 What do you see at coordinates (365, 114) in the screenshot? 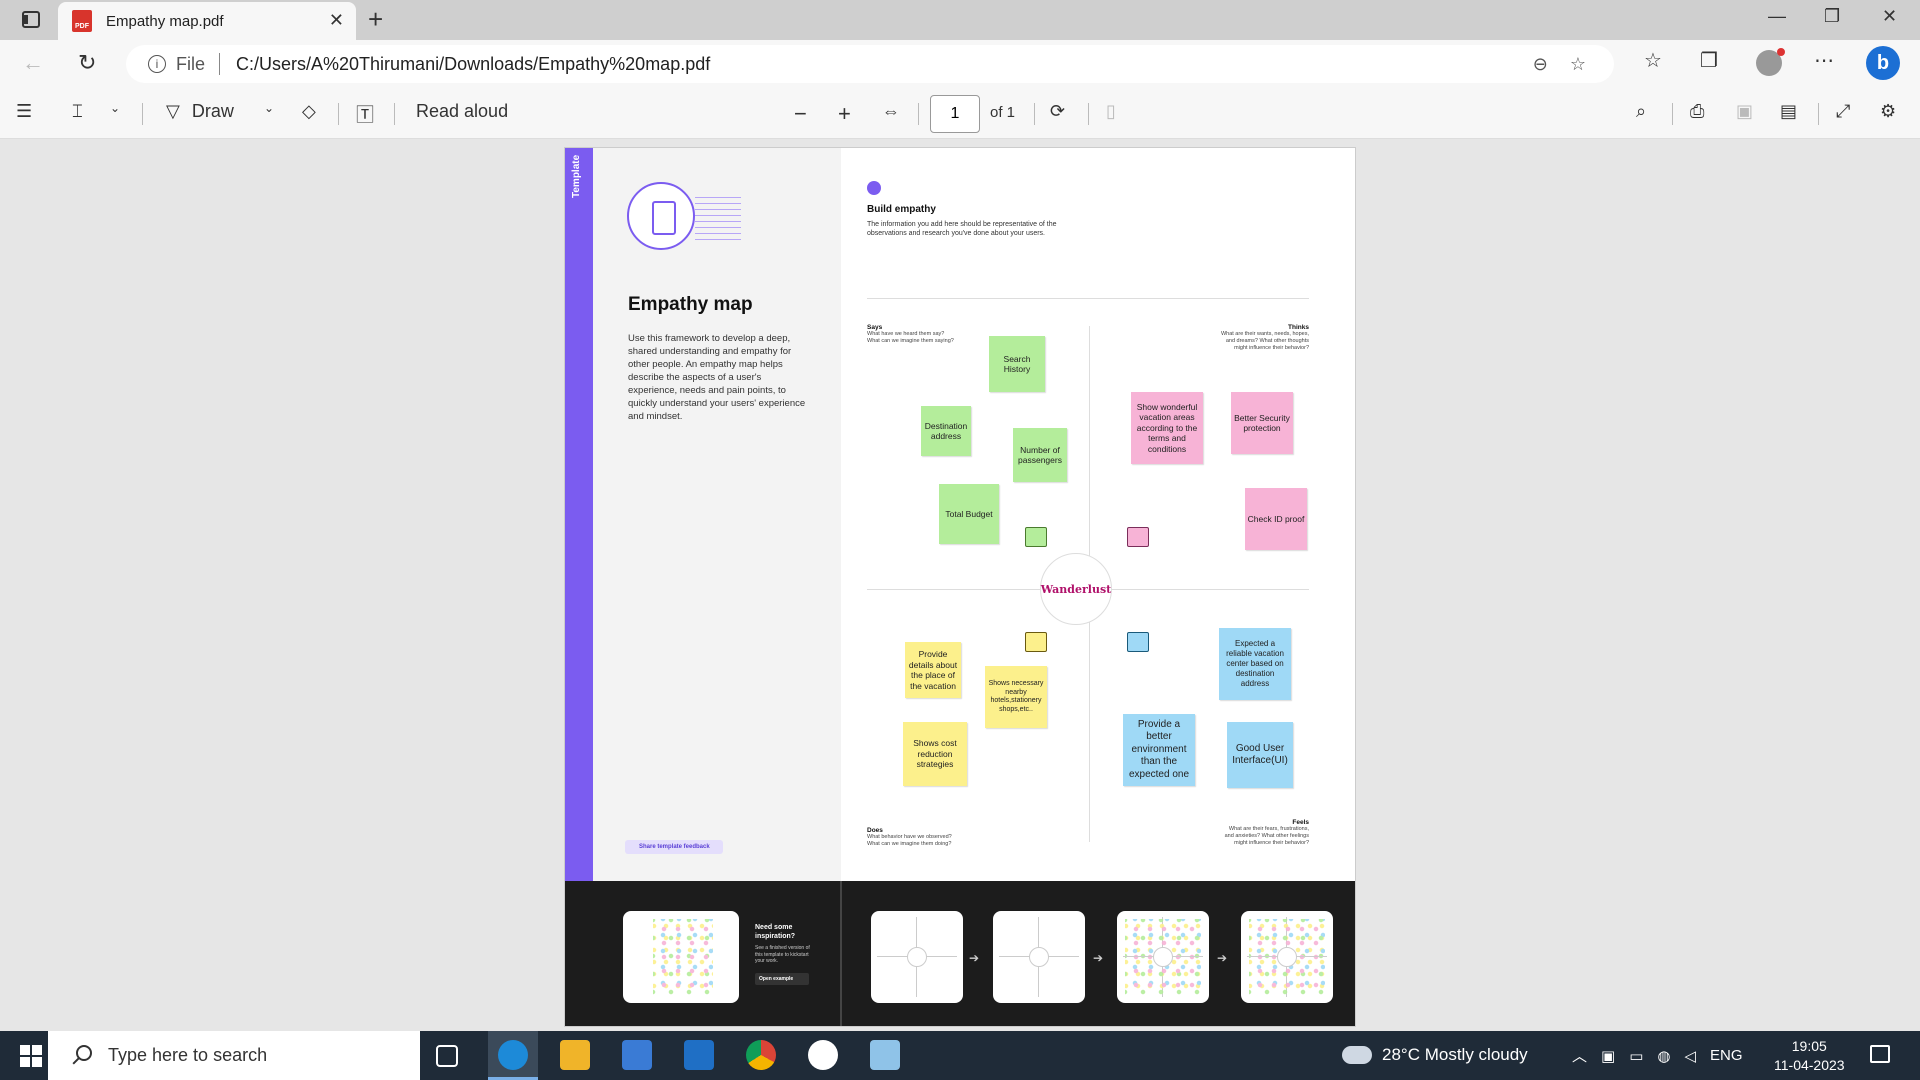
I see `add-text-icon: 🅃` at bounding box center [365, 114].